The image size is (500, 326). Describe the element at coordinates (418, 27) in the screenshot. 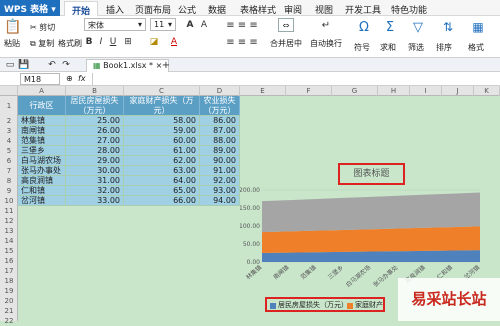

I see `filter-icon: ▽` at that location.